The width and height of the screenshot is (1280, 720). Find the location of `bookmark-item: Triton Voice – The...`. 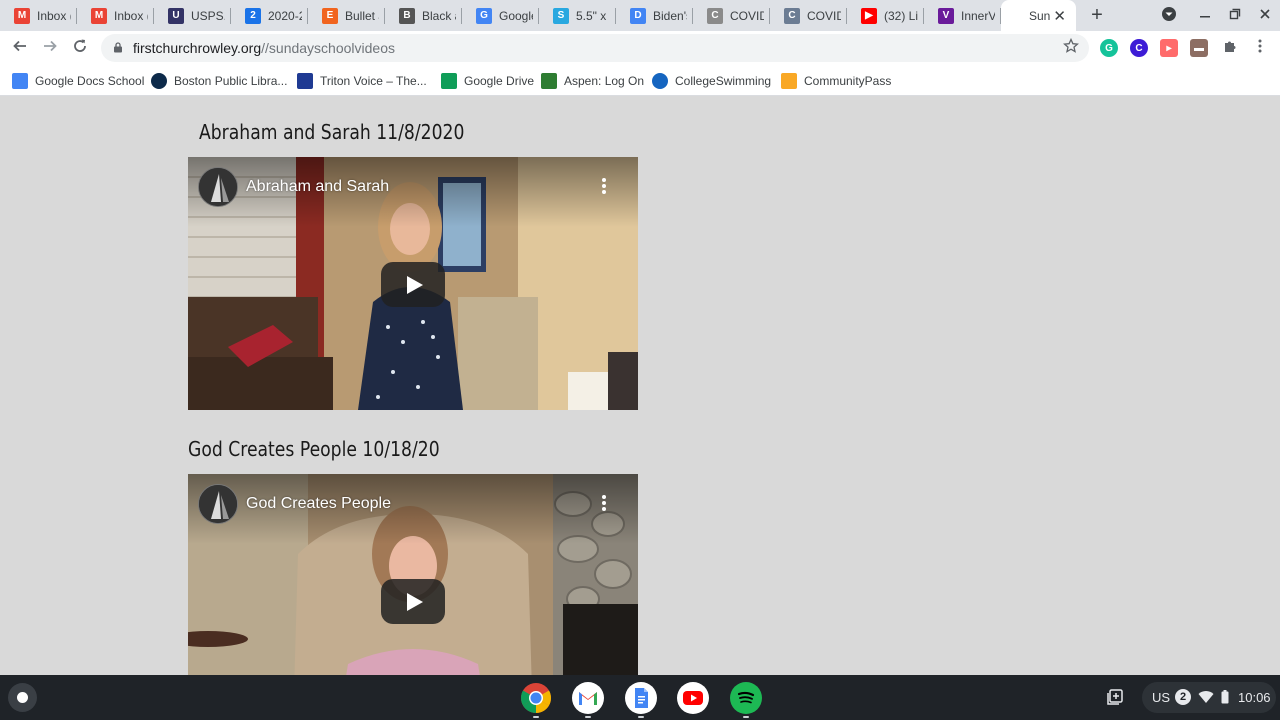

bookmark-item: Triton Voice – The... is located at coordinates (362, 81).